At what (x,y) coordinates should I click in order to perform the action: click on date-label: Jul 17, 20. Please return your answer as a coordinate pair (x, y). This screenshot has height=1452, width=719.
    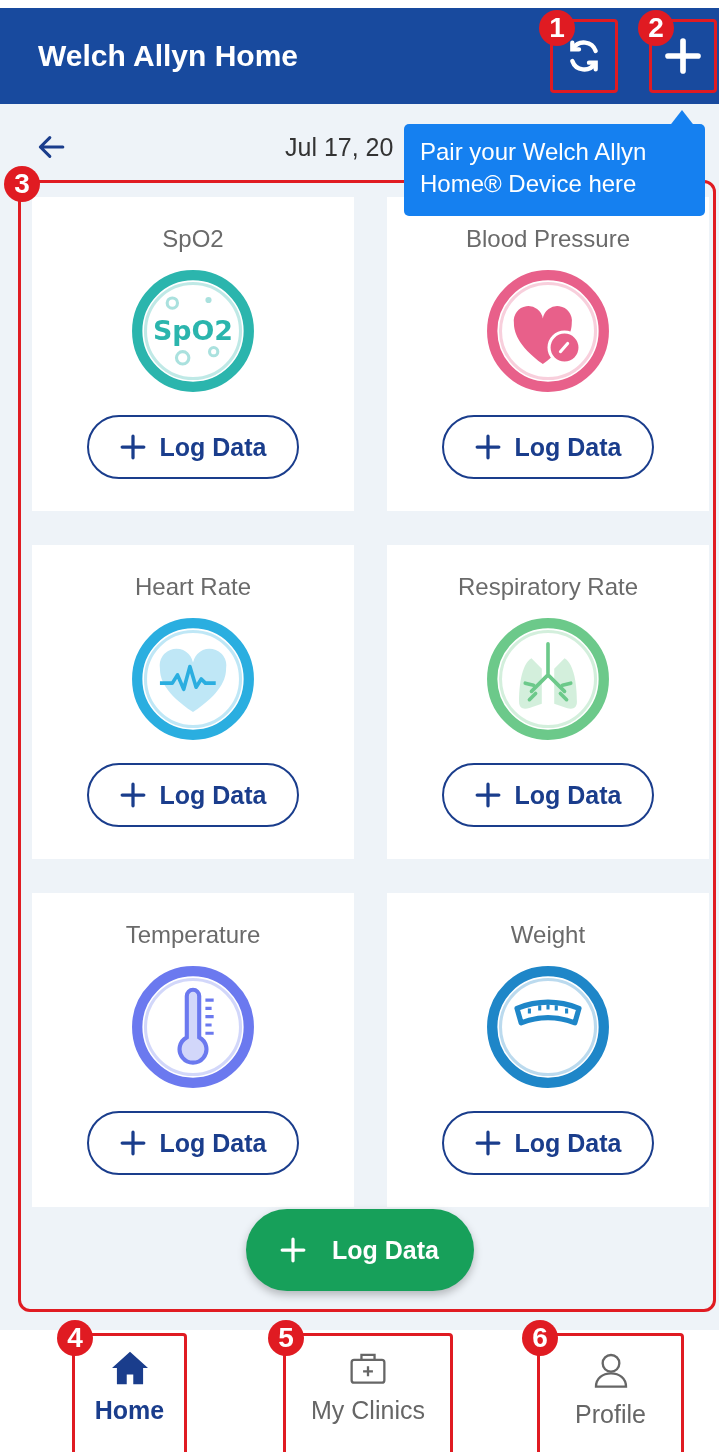
    Looking at the image, I should click on (339, 147).